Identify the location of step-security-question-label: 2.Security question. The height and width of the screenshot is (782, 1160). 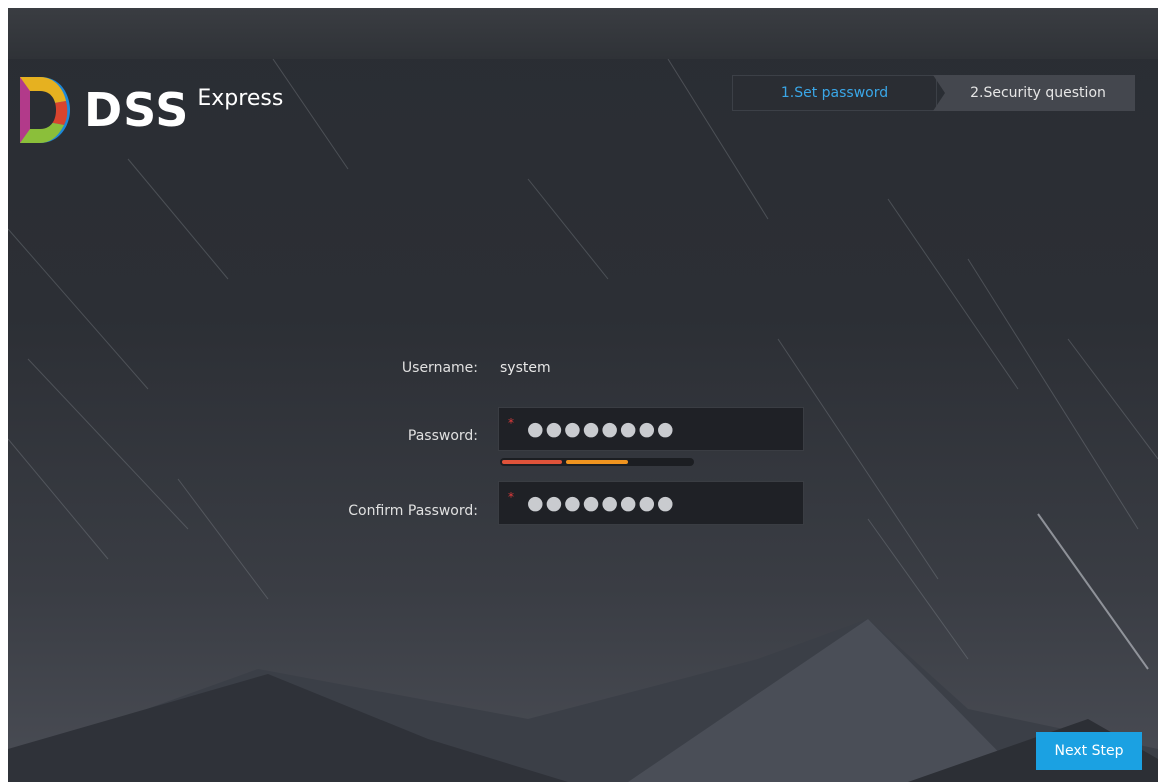
(1038, 93).